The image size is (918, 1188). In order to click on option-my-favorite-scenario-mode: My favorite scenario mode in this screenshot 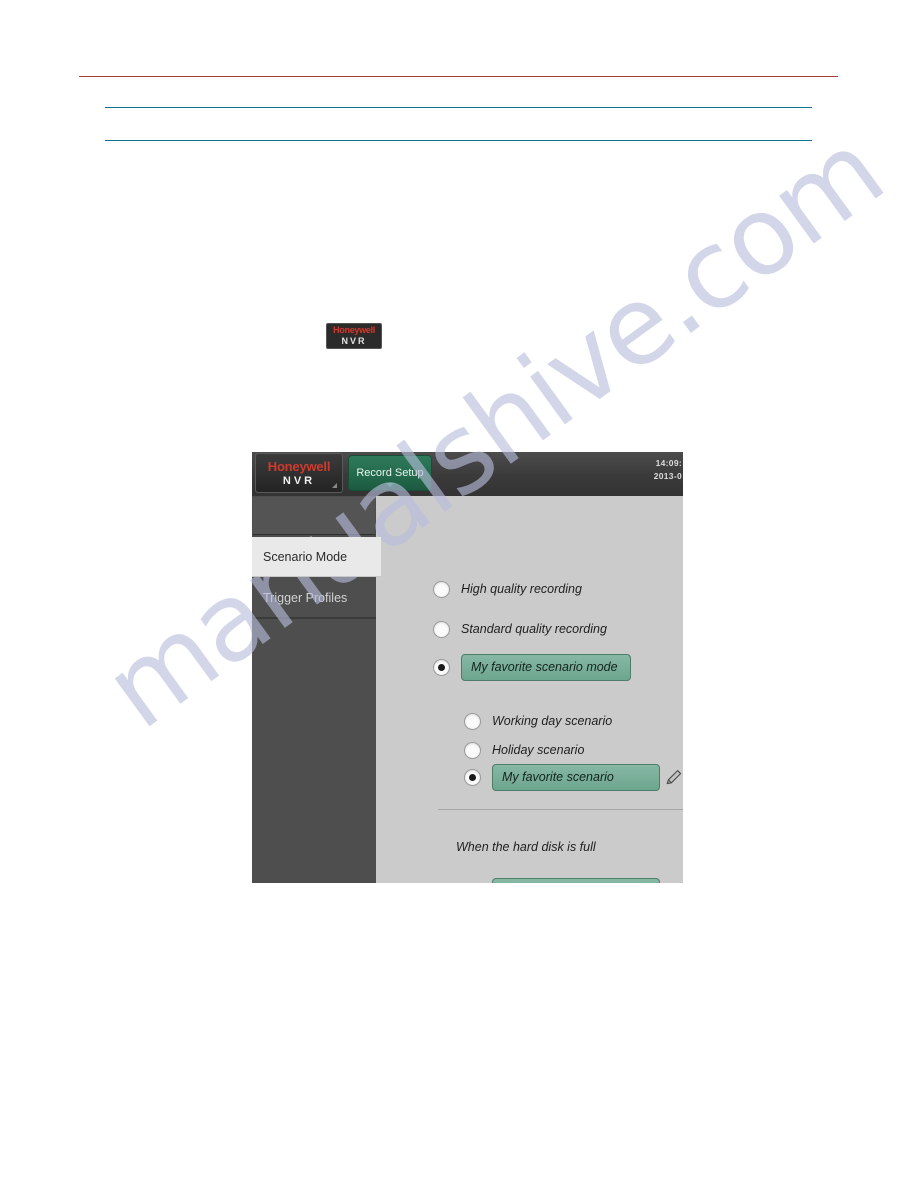, I will do `click(532, 667)`.